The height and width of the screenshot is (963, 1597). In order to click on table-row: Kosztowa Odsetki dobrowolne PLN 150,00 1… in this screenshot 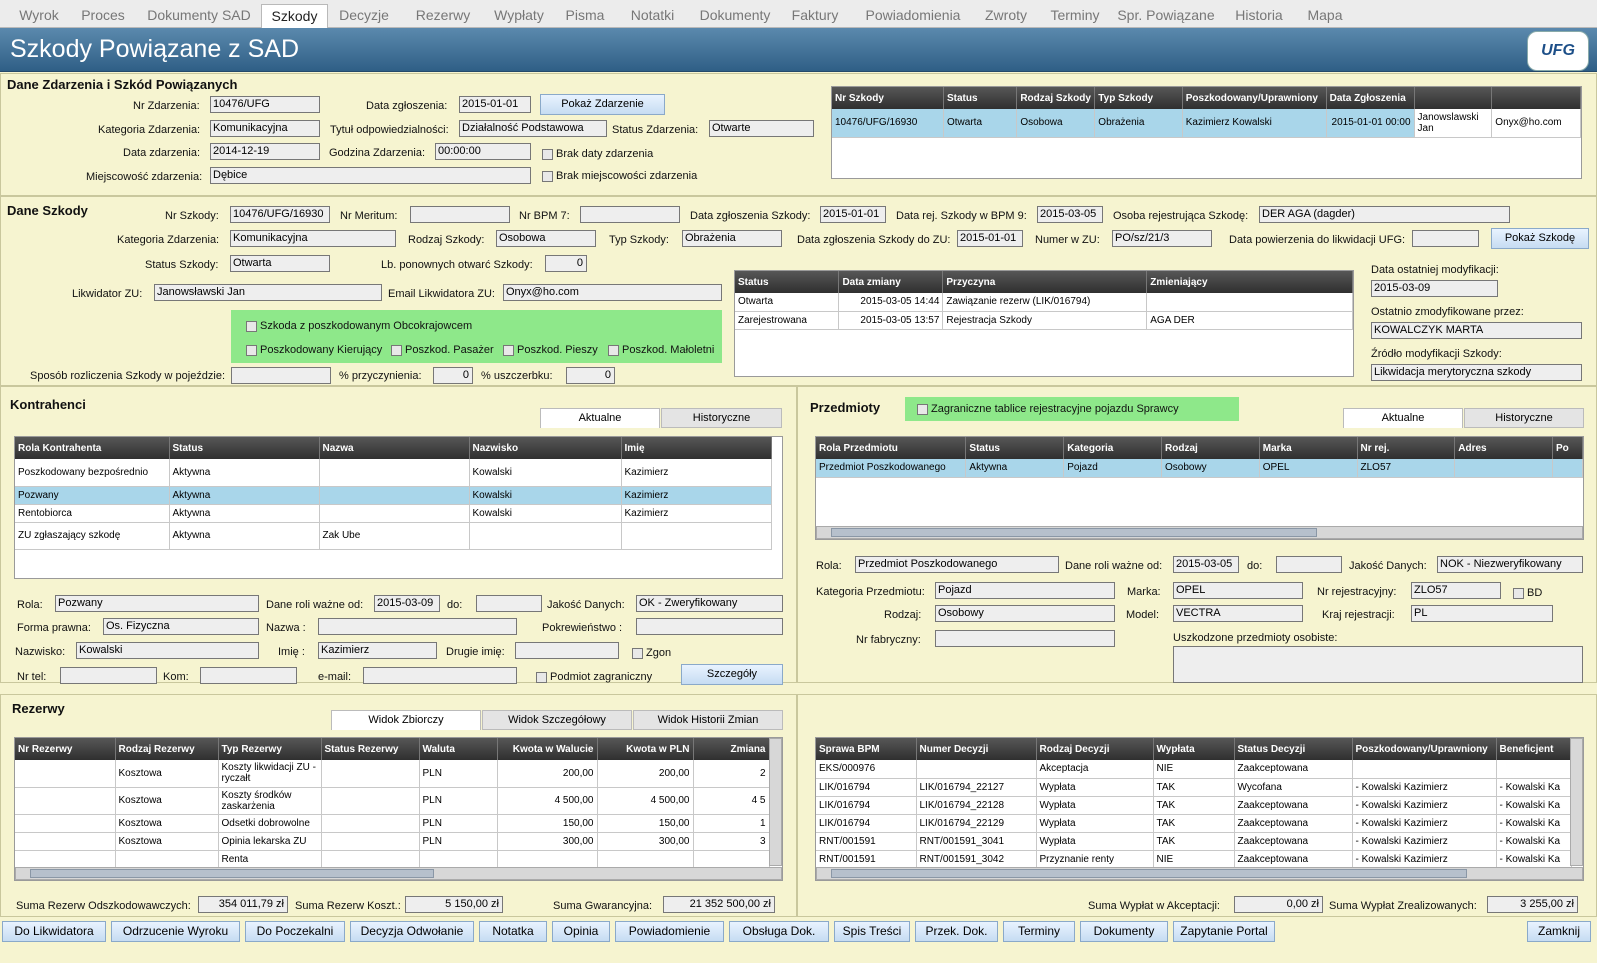, I will do `click(392, 823)`.